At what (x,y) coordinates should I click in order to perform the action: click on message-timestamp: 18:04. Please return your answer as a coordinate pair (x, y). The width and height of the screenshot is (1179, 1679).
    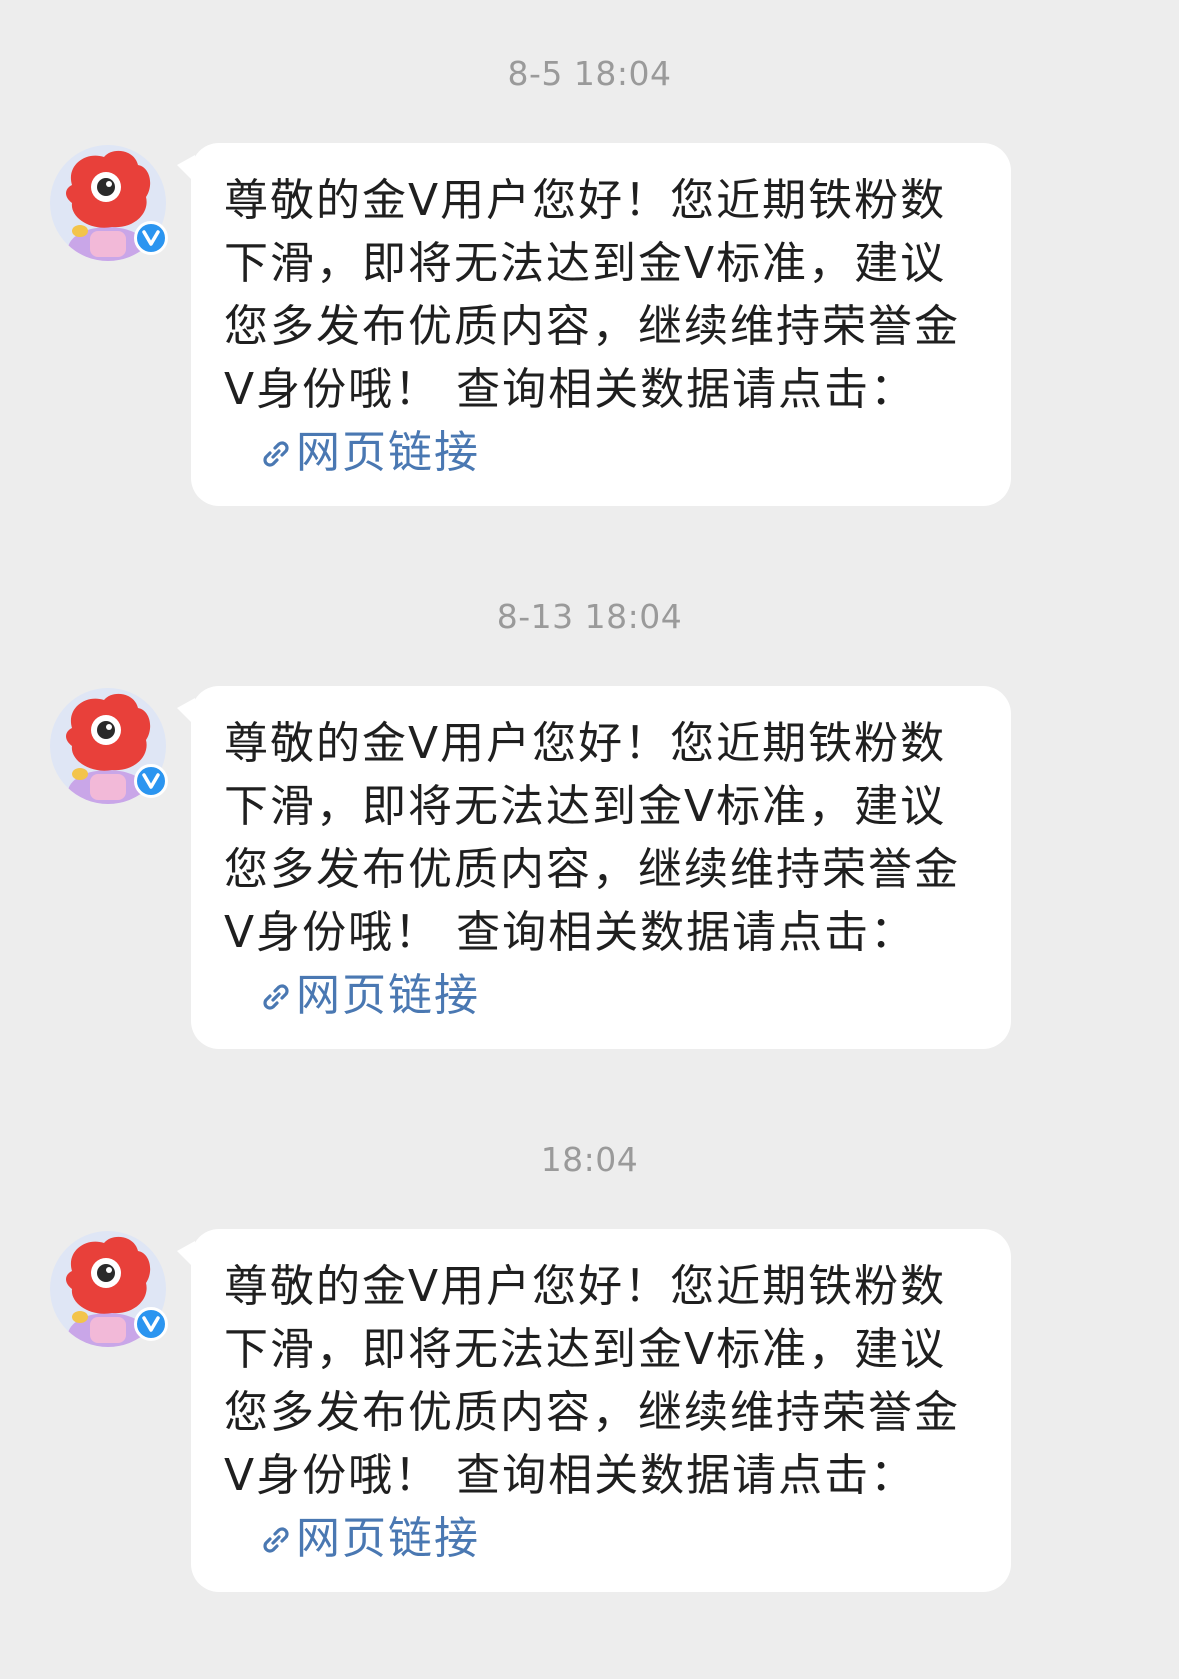
    Looking at the image, I should click on (589, 1159).